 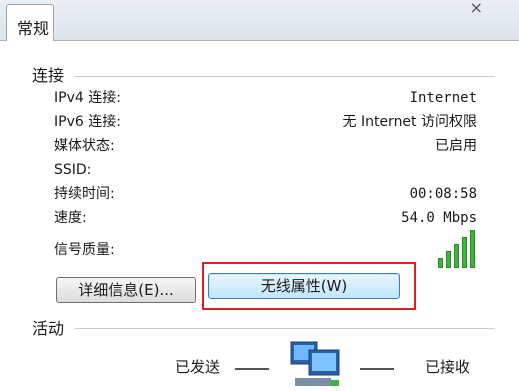 What do you see at coordinates (33, 28) in the screenshot?
I see `tab-general-label: 常规` at bounding box center [33, 28].